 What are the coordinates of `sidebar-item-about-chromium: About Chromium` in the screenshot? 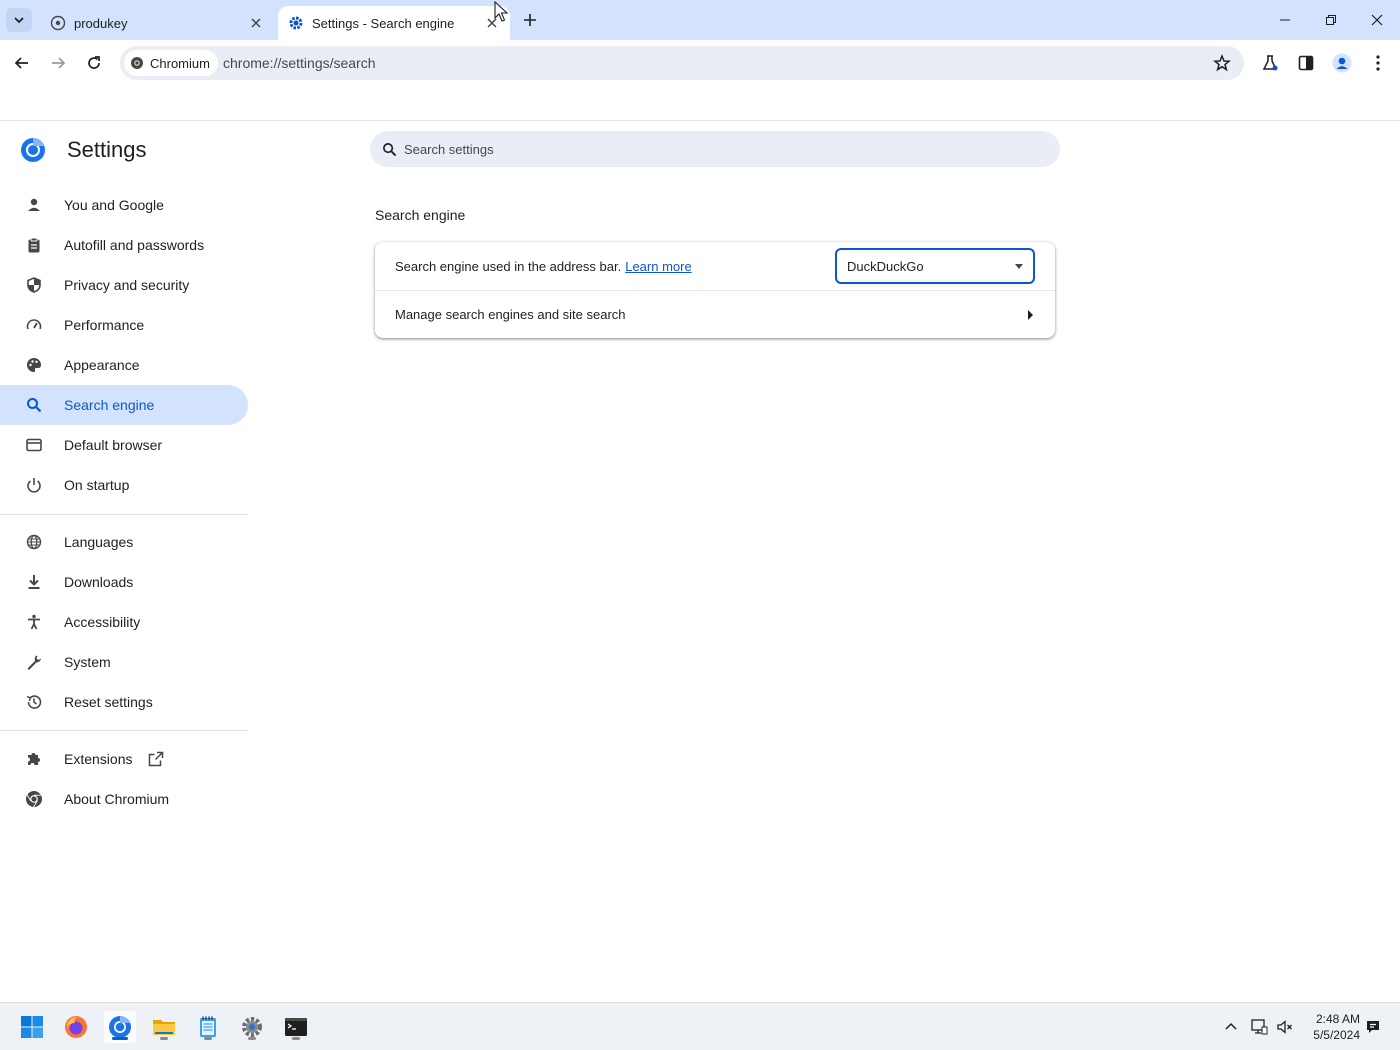 It's located at (124, 799).